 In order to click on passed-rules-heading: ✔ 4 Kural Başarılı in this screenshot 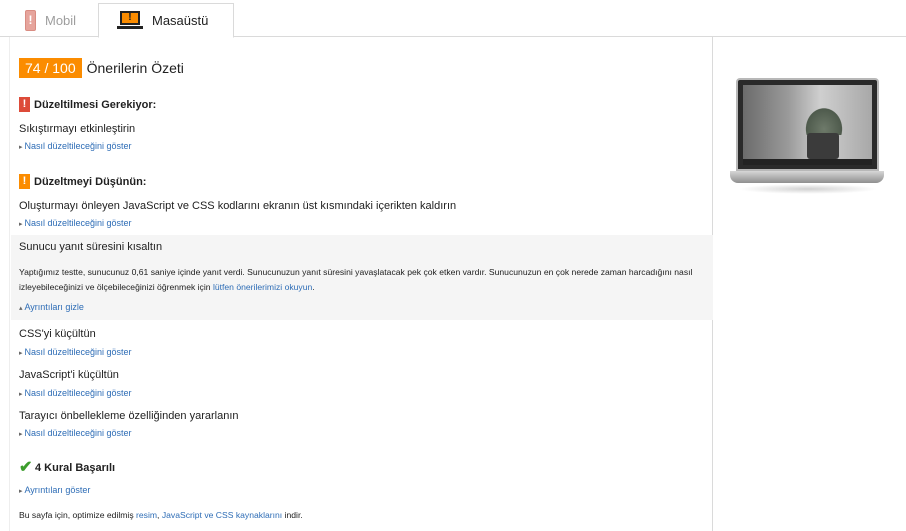, I will do `click(67, 467)`.